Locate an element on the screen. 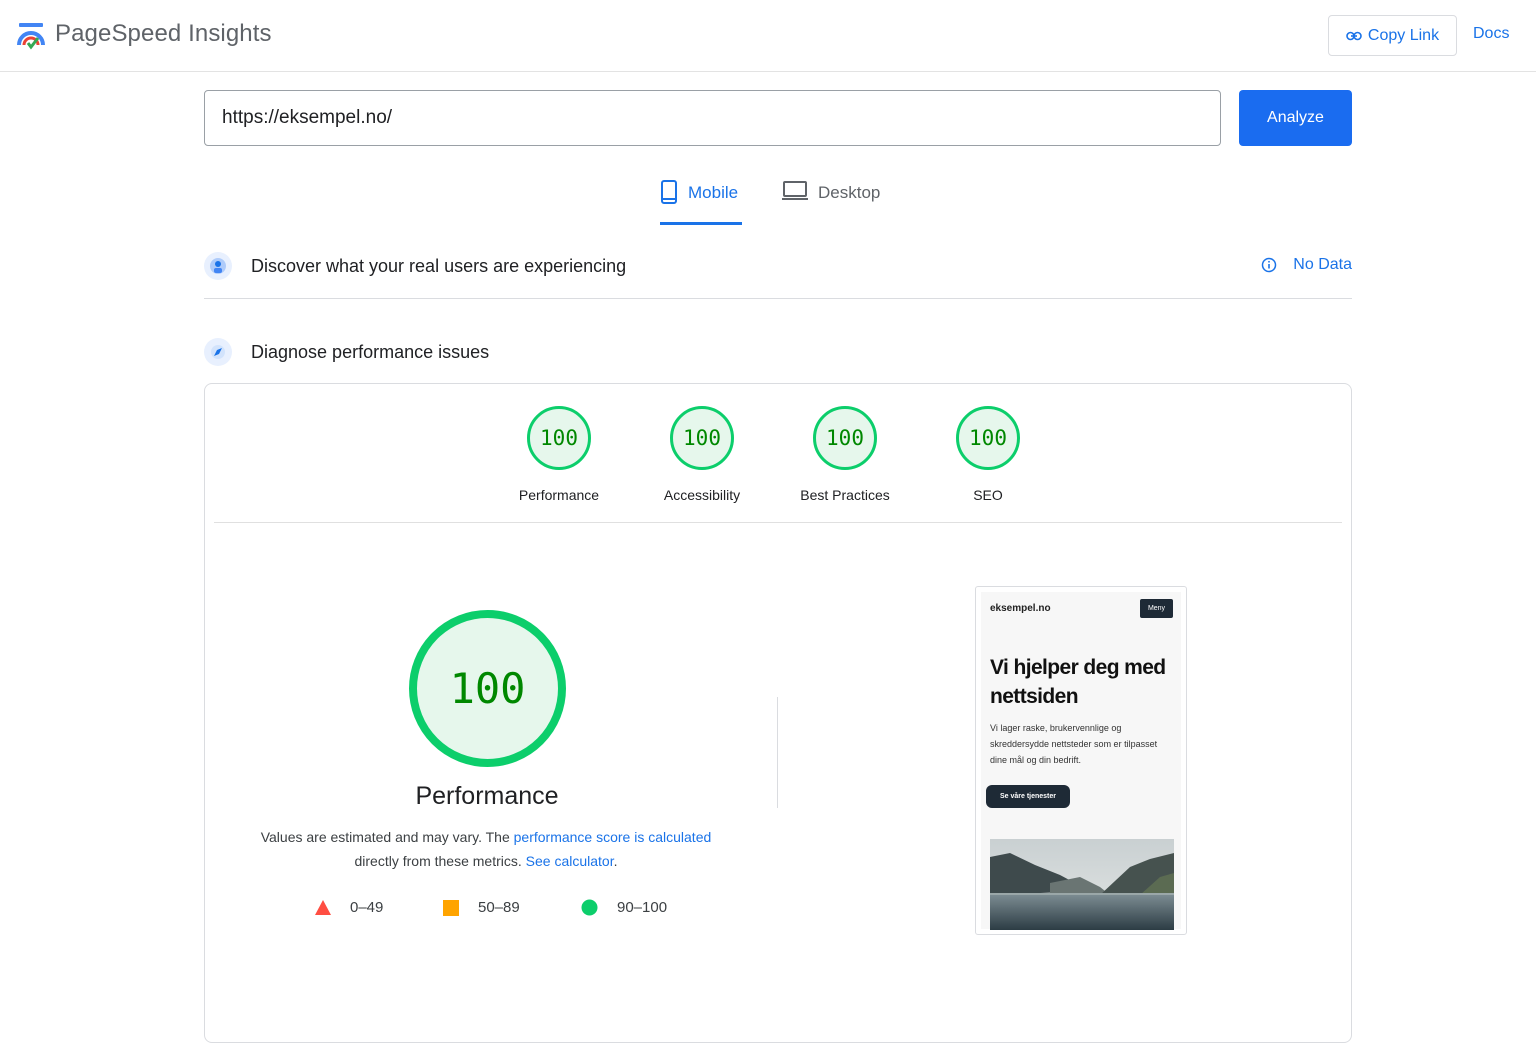 The image size is (1536, 1043). url-input is located at coordinates (712, 118).